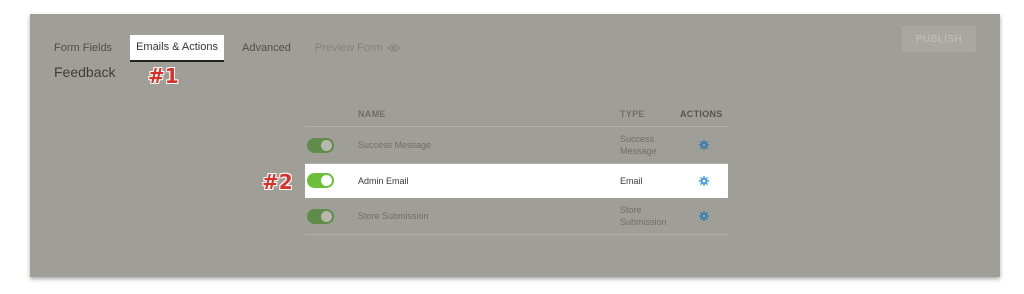  I want to click on annotation-label-1: #1, so click(163, 76).